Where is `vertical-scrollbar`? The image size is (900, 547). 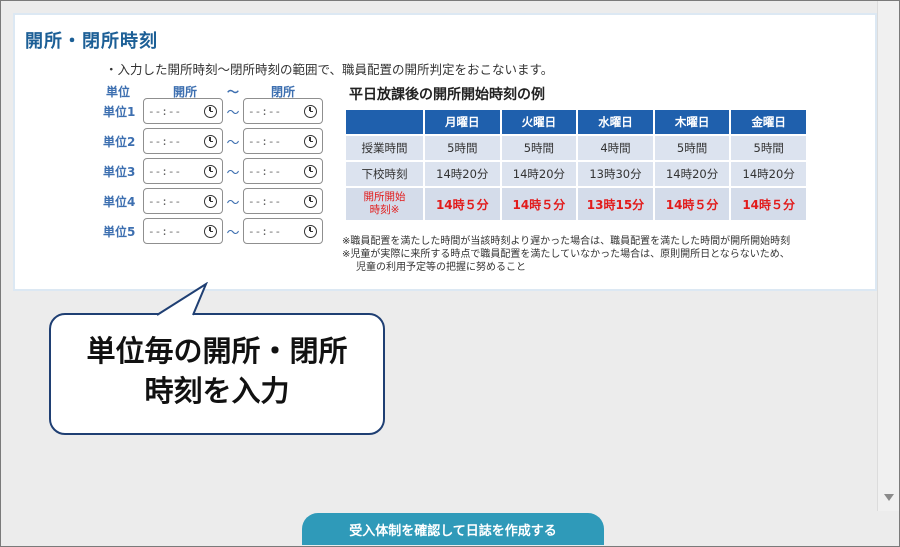 vertical-scrollbar is located at coordinates (888, 256).